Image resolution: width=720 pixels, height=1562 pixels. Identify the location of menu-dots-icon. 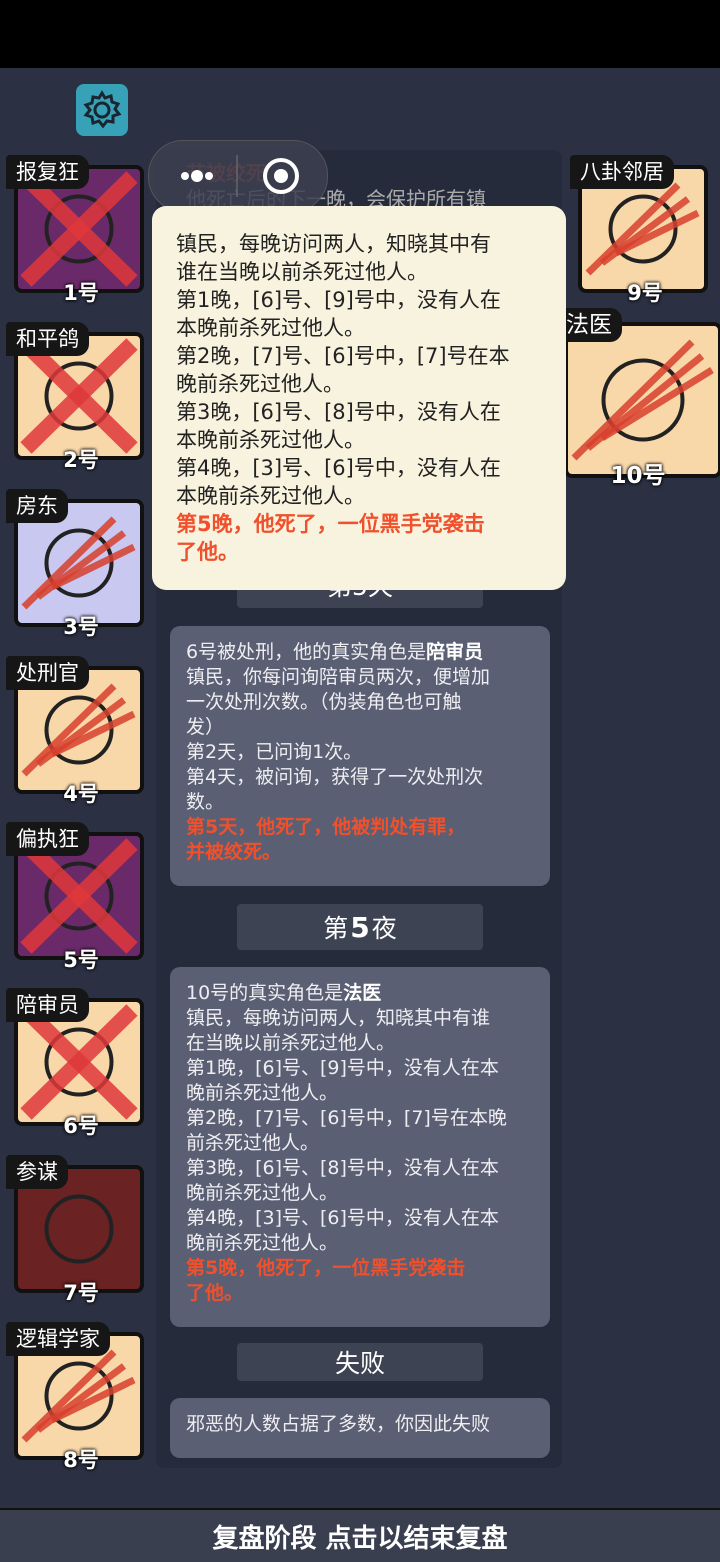
(240, 176).